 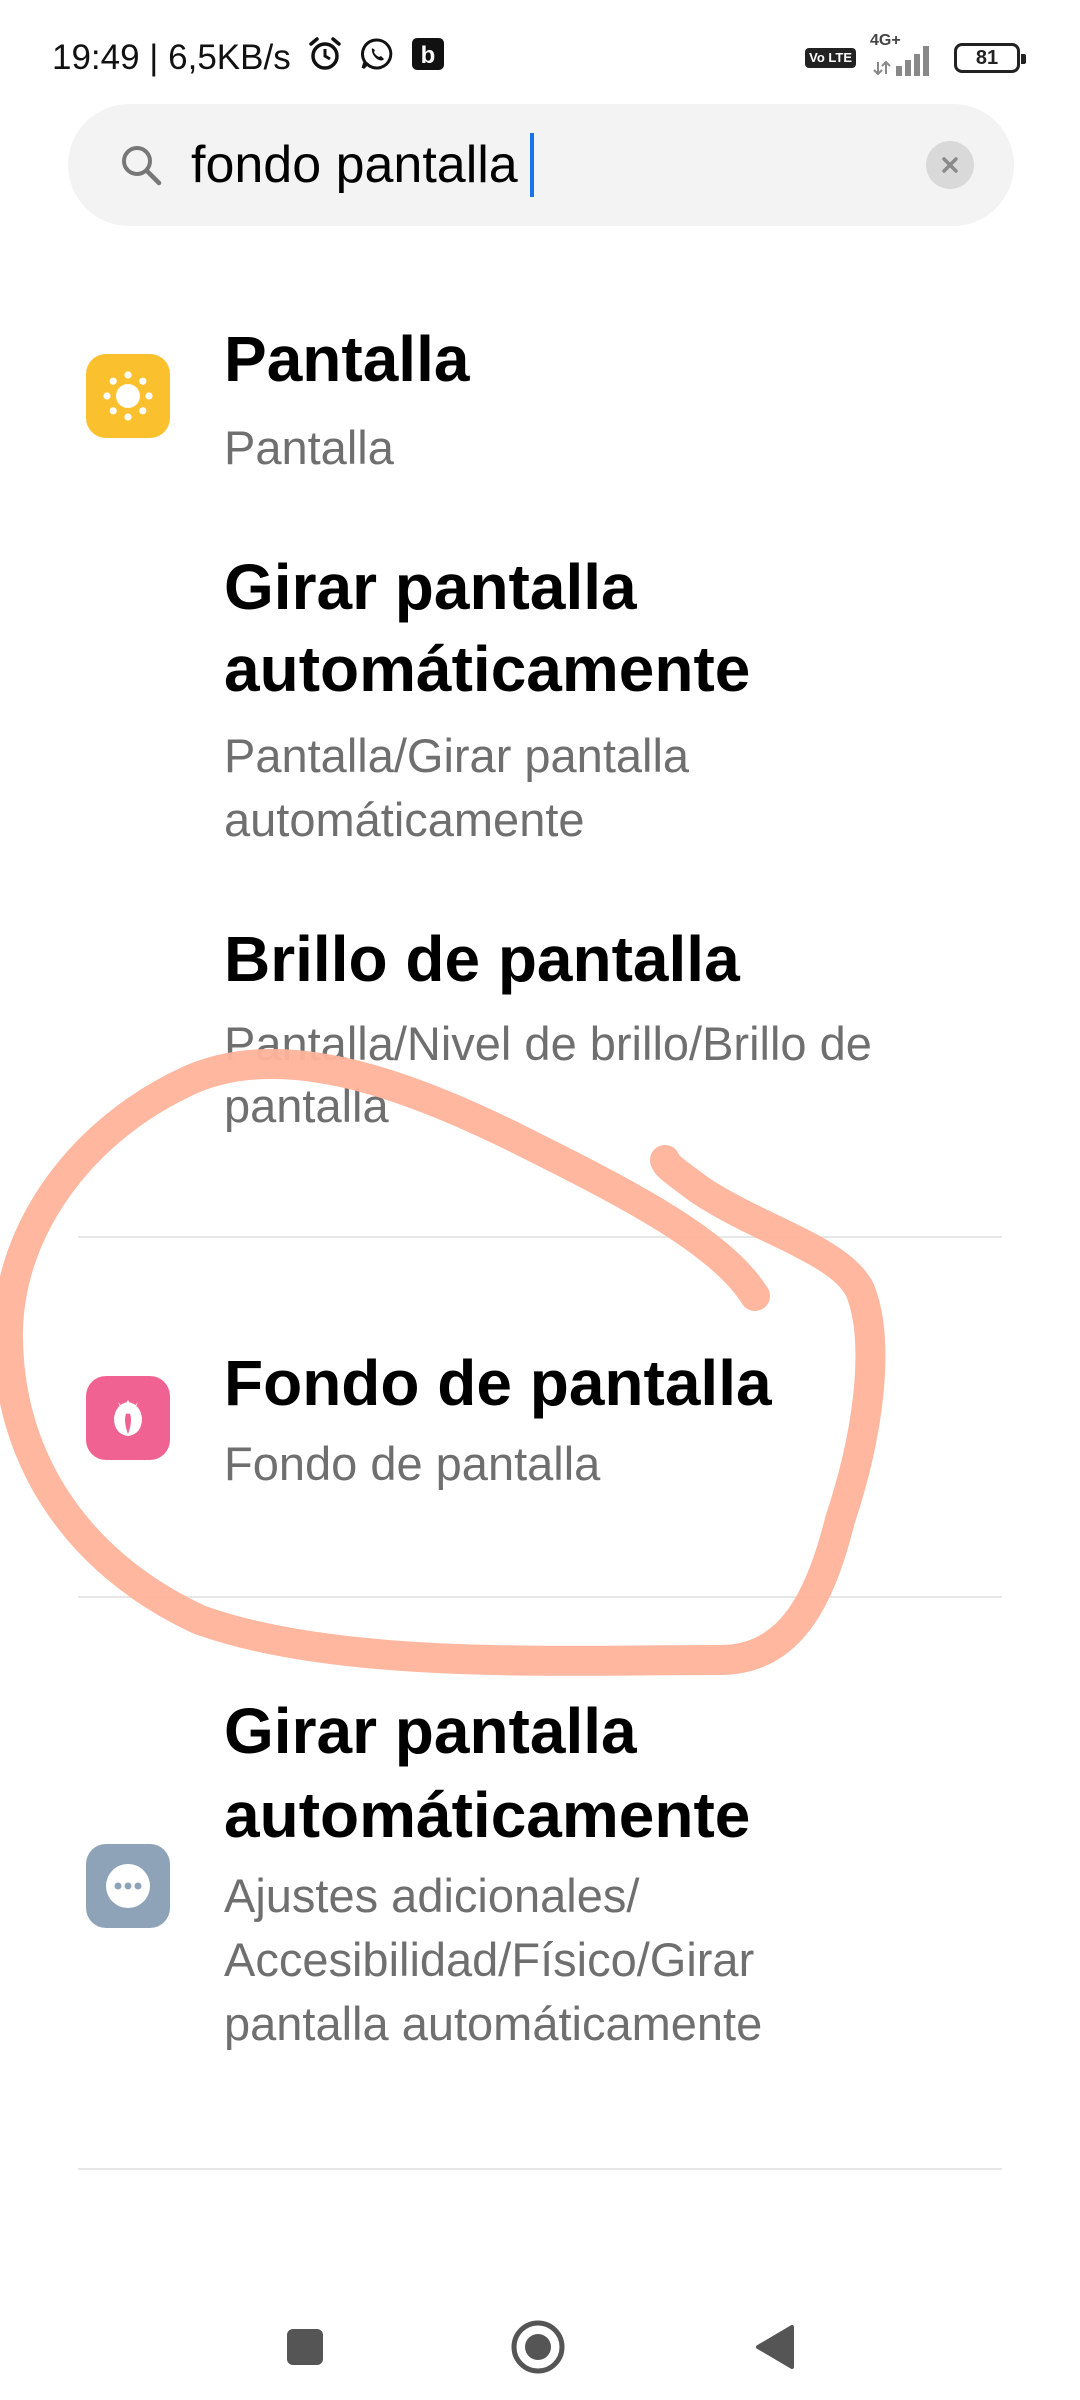 I want to click on close-icon, so click(x=950, y=165).